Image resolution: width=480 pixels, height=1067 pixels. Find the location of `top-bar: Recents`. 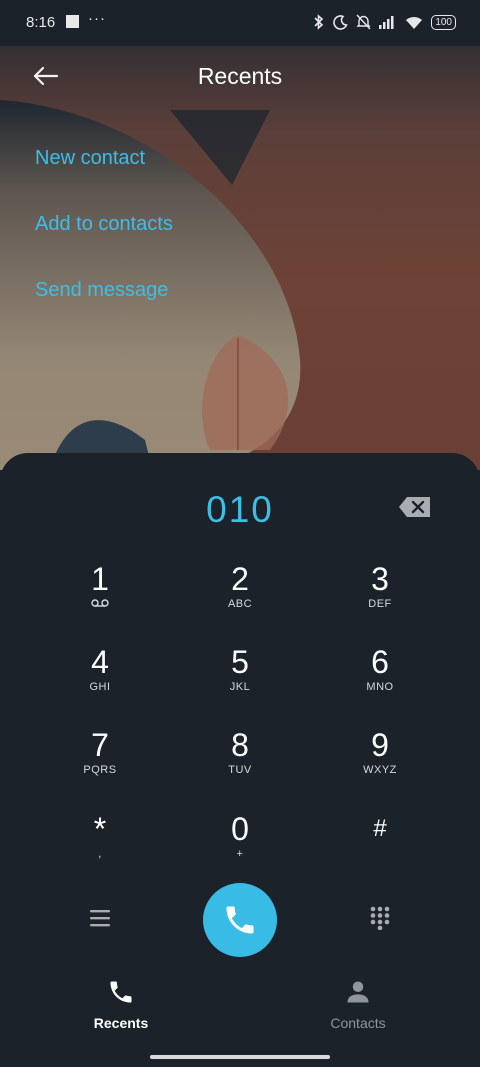

top-bar: Recents is located at coordinates (240, 77).